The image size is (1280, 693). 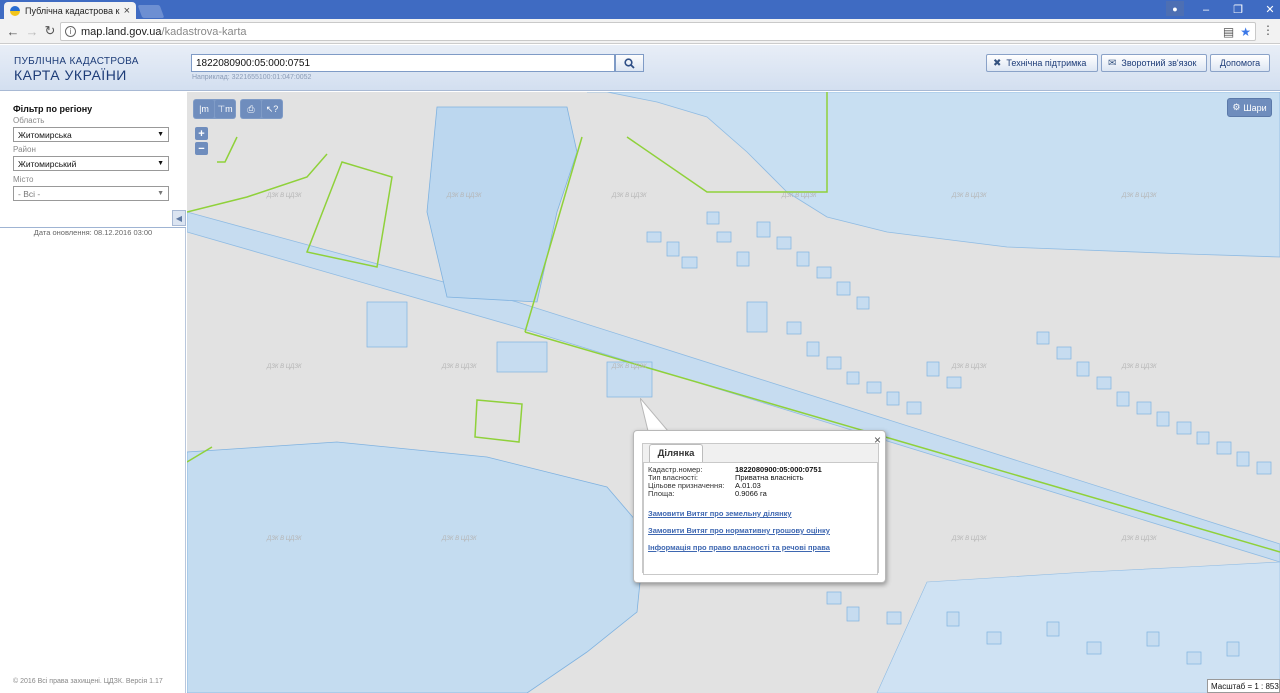 I want to click on city-value: - Всі -, so click(x=29, y=193).